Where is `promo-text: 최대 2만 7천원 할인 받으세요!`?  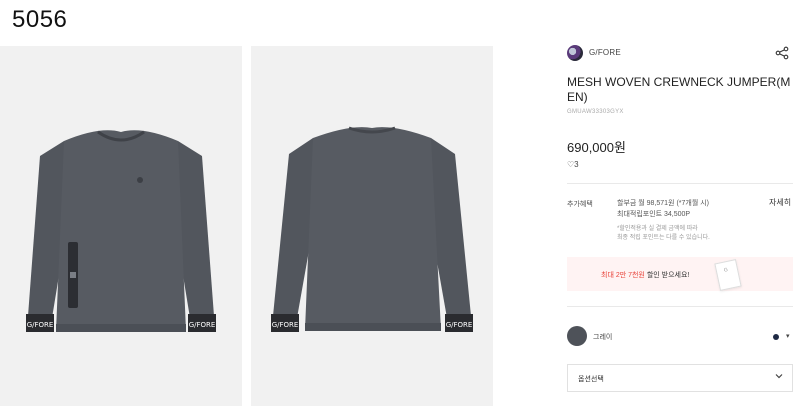 promo-text: 최대 2만 7천원 할인 받으세요! is located at coordinates (645, 275).